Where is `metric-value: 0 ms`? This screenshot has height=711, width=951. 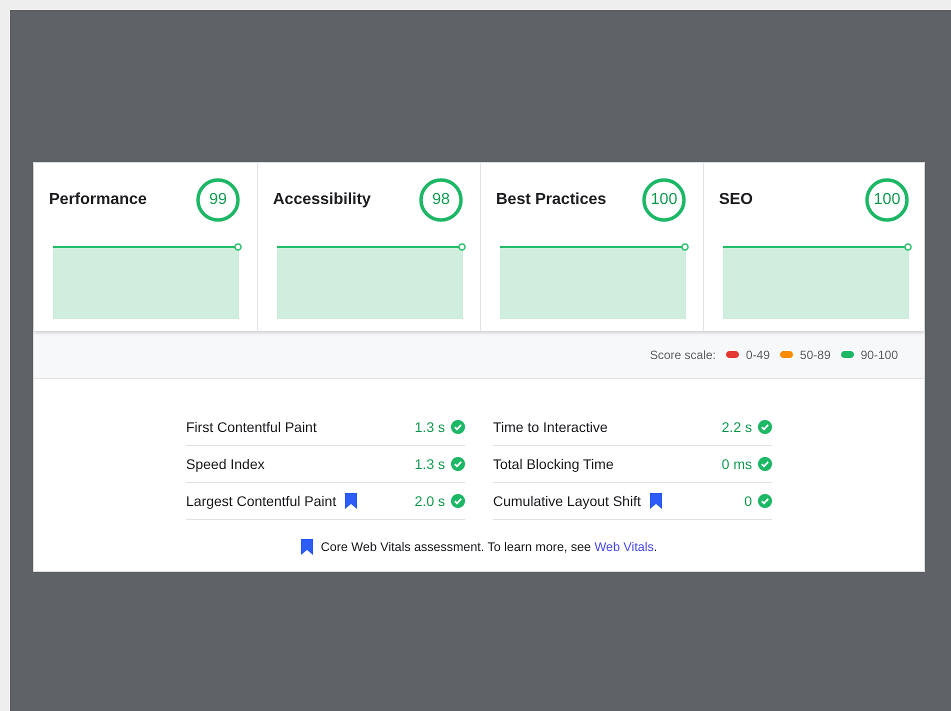
metric-value: 0 ms is located at coordinates (737, 464).